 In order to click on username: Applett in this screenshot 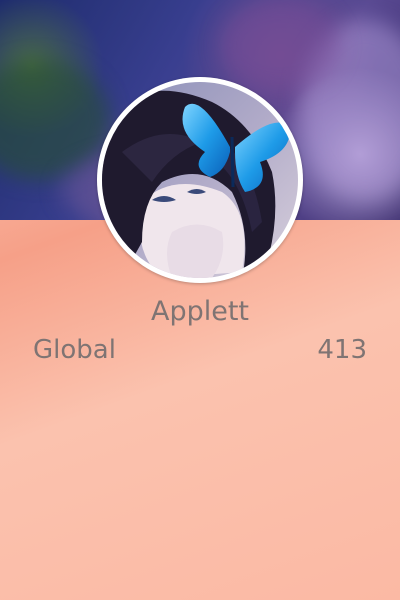, I will do `click(200, 311)`.